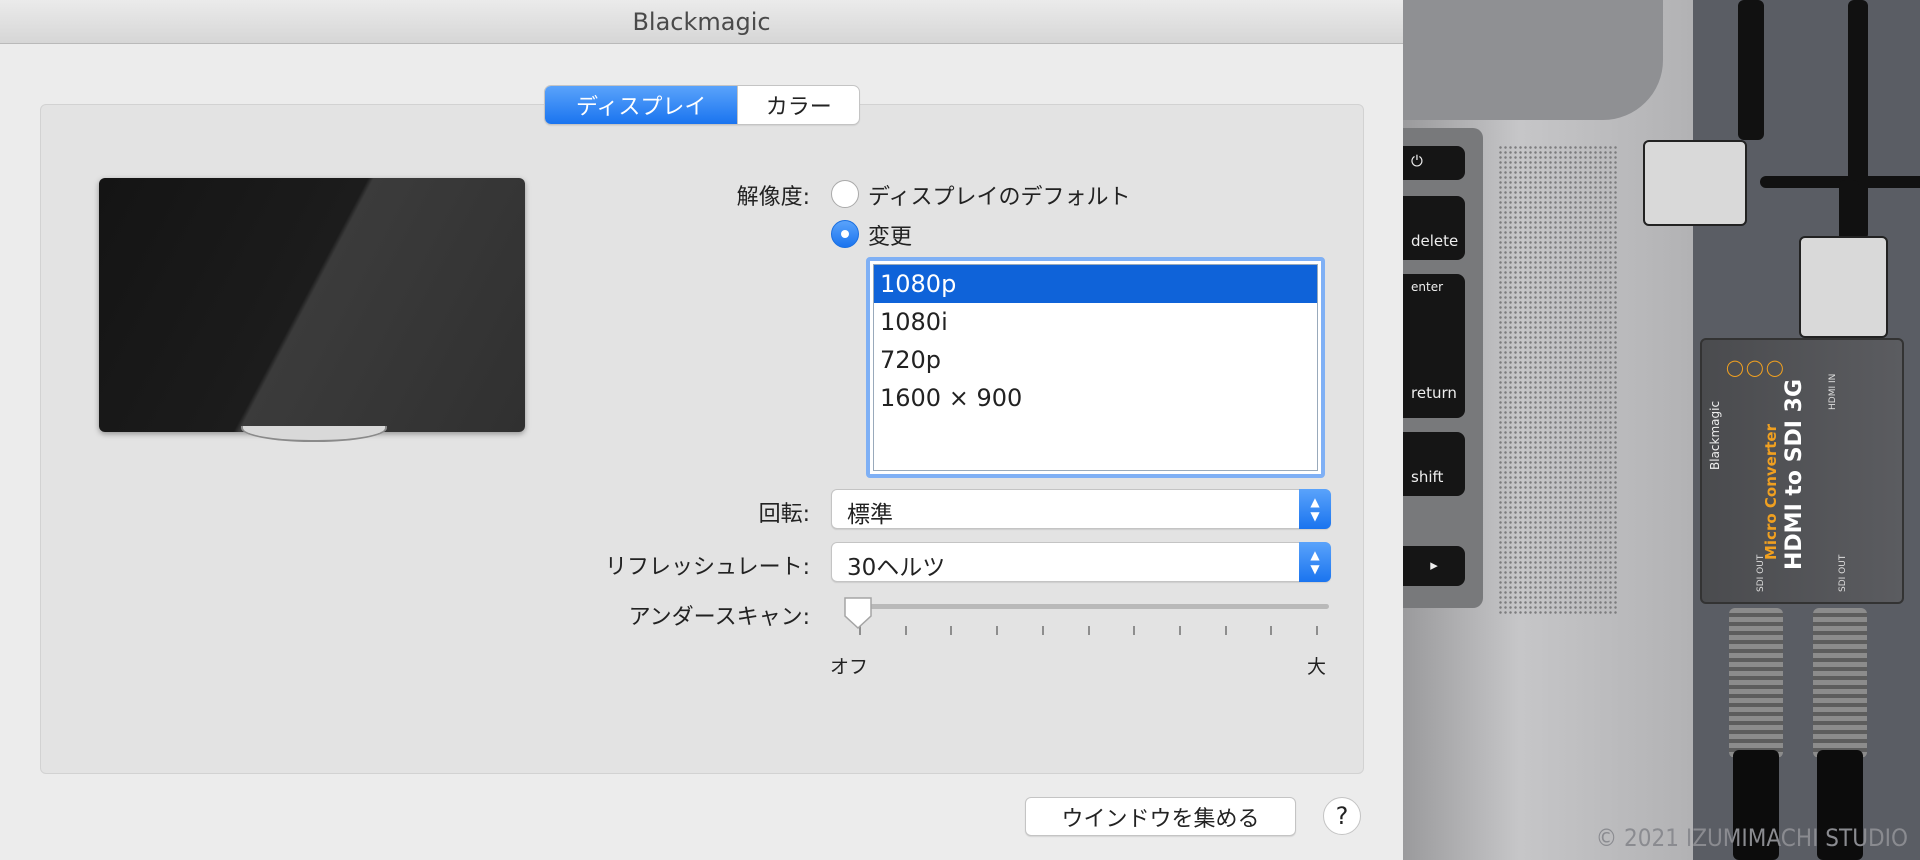 The height and width of the screenshot is (860, 1920). I want to click on list-item: 720p, so click(1095, 360).